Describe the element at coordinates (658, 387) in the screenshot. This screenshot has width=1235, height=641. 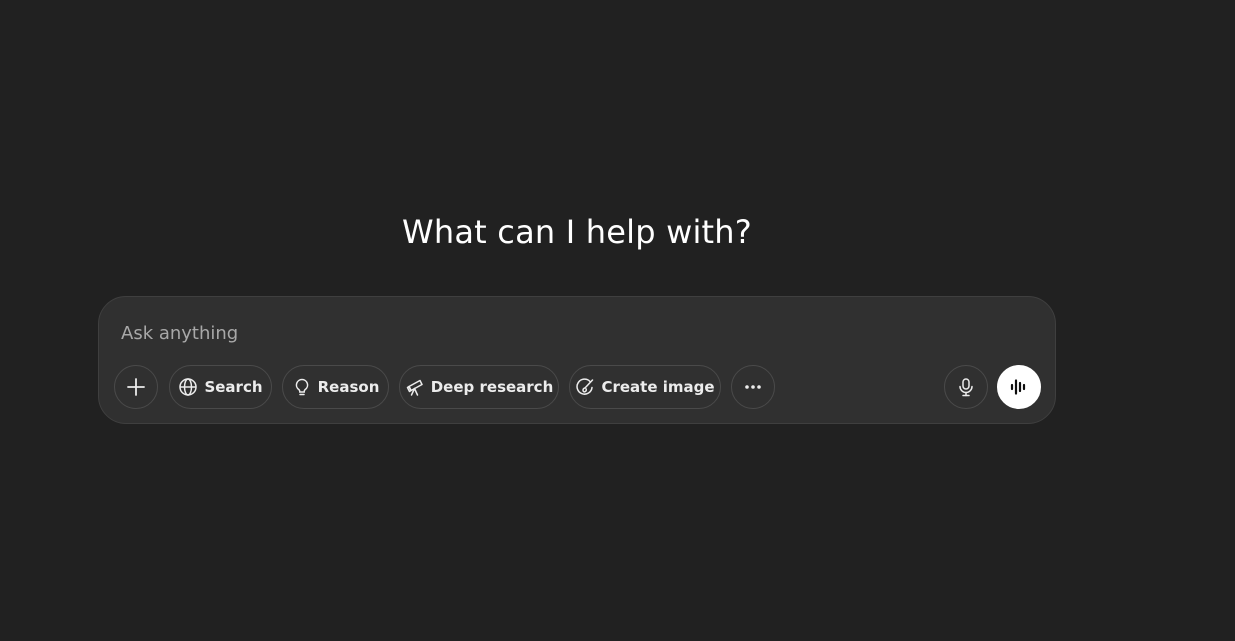
I see `create-image-button-label: Create image` at that location.